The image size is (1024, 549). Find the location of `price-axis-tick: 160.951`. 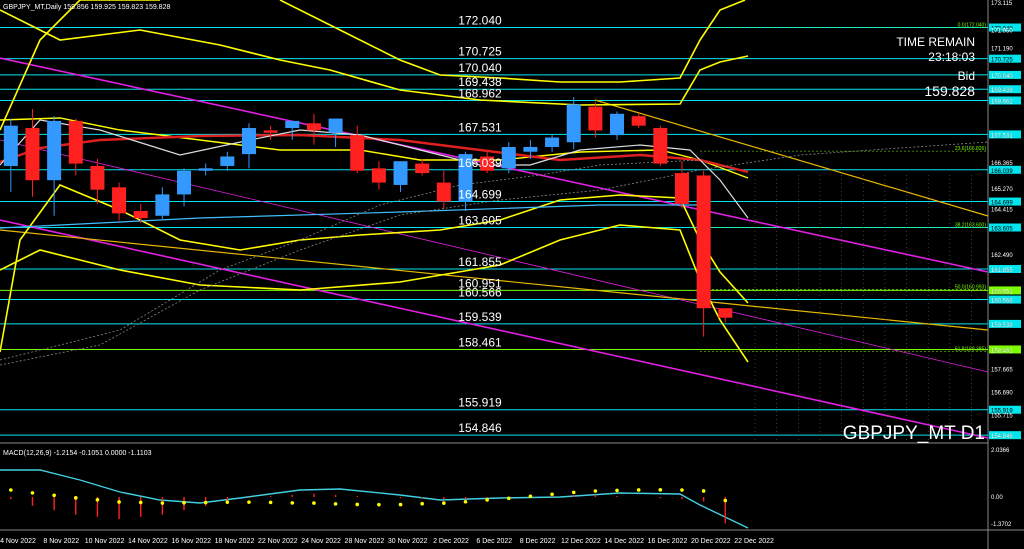

price-axis-tick: 160.951 is located at coordinates (1002, 292).